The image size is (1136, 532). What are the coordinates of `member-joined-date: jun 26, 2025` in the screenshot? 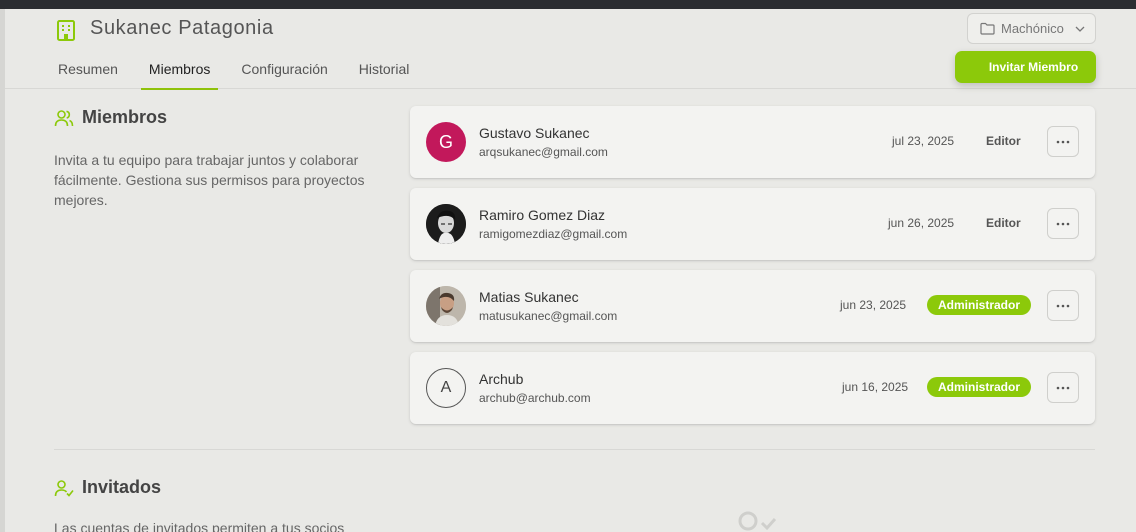 It's located at (921, 223).